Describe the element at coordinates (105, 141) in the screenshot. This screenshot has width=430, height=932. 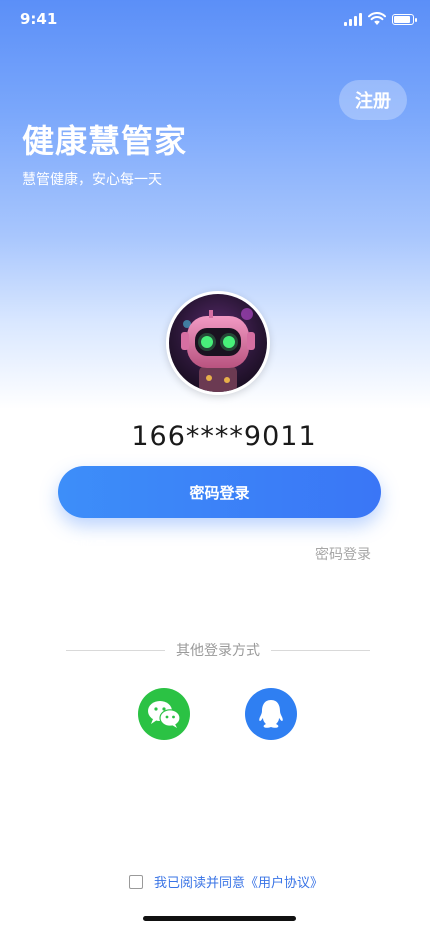
I see `app-title: 健康慧管家` at that location.